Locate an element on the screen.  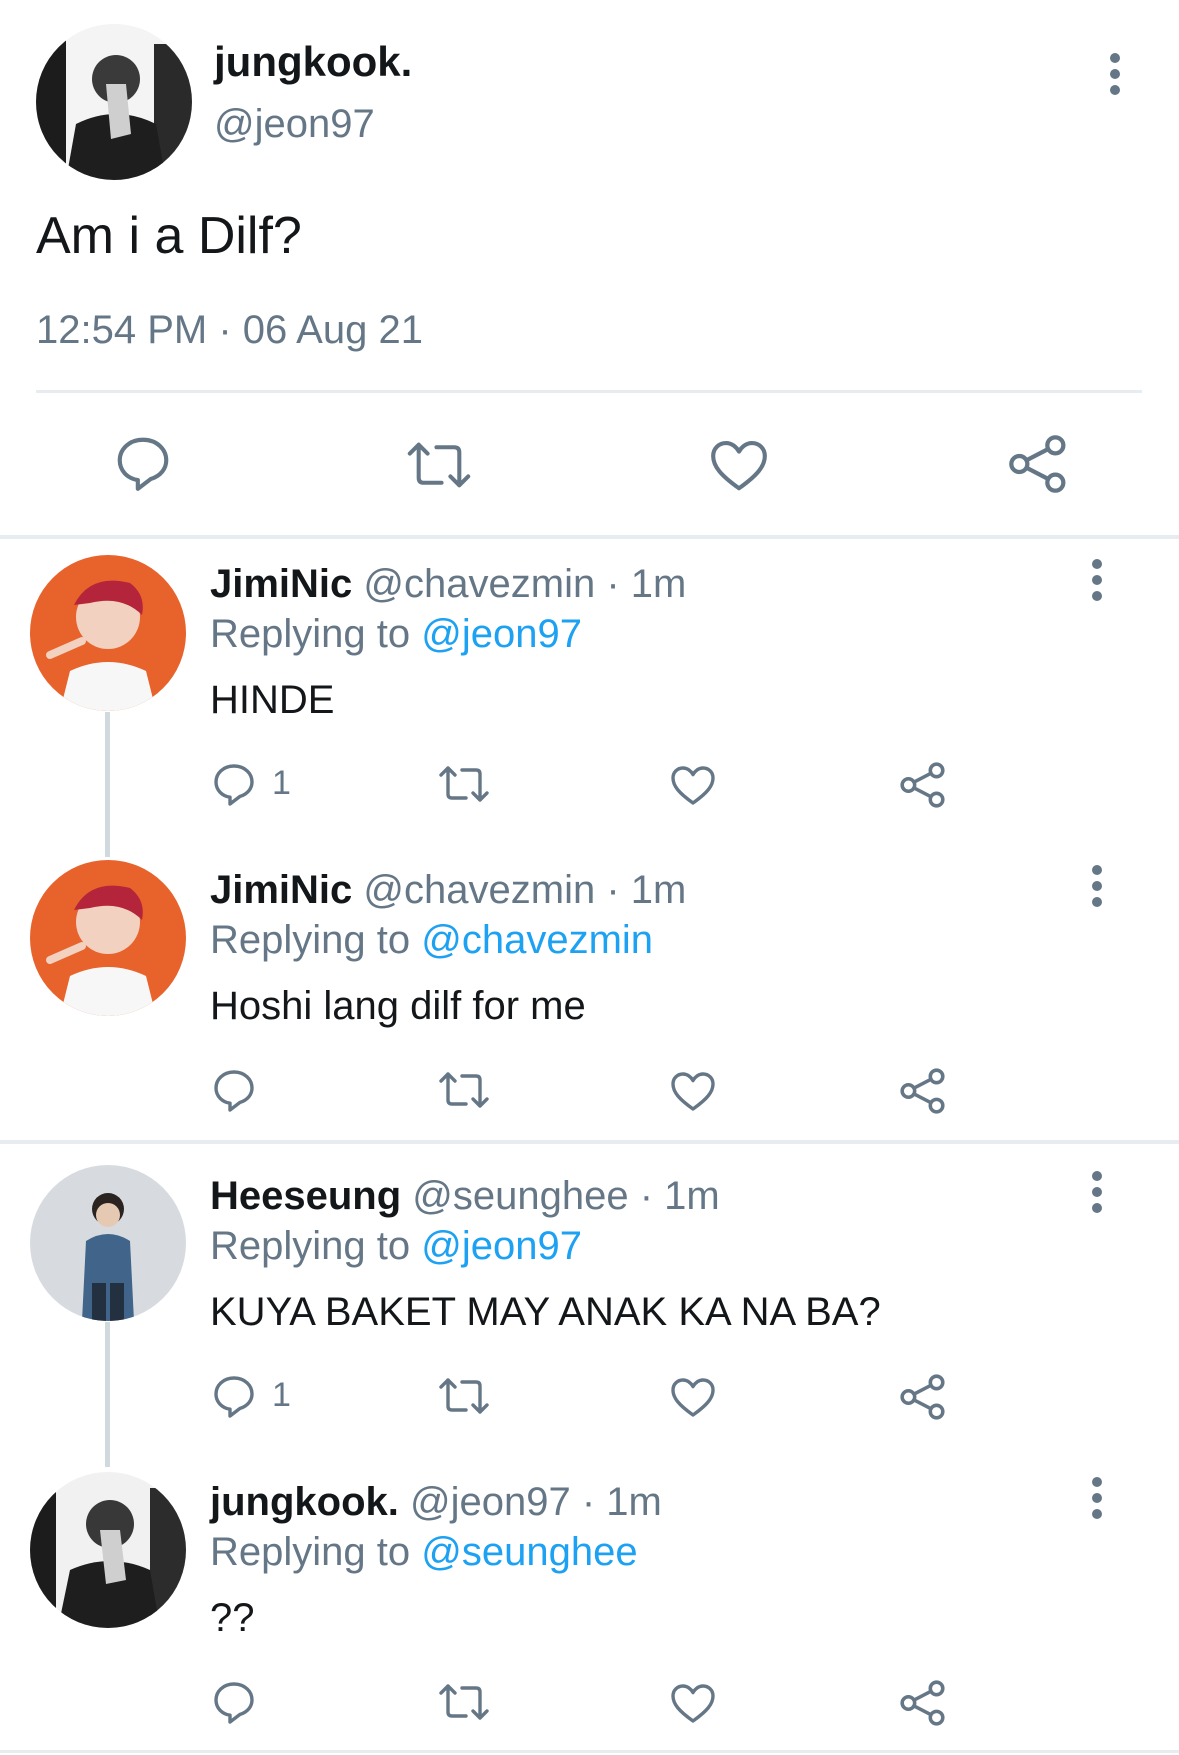
reply-author-handle: @jeon97 is located at coordinates (490, 1502).